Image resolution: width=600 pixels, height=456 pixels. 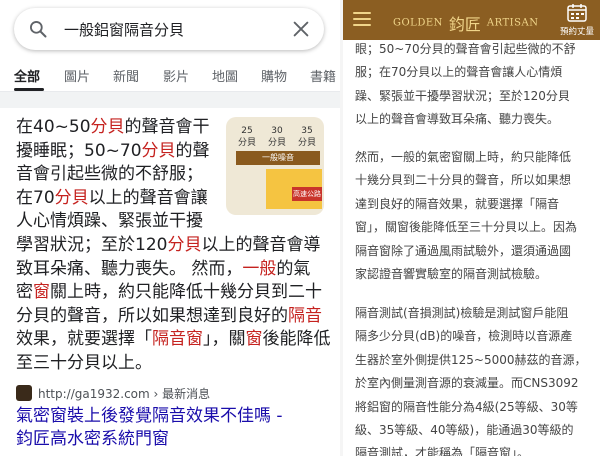 What do you see at coordinates (467, 383) in the screenshot?
I see `article-line: 於室內側量測音源的衰減量。而CNS3092` at bounding box center [467, 383].